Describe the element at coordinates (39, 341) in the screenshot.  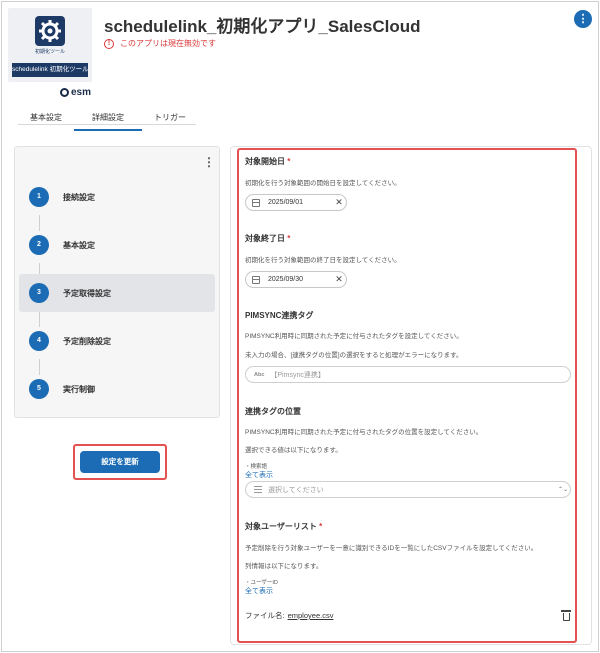
I see `step-number: 4` at that location.